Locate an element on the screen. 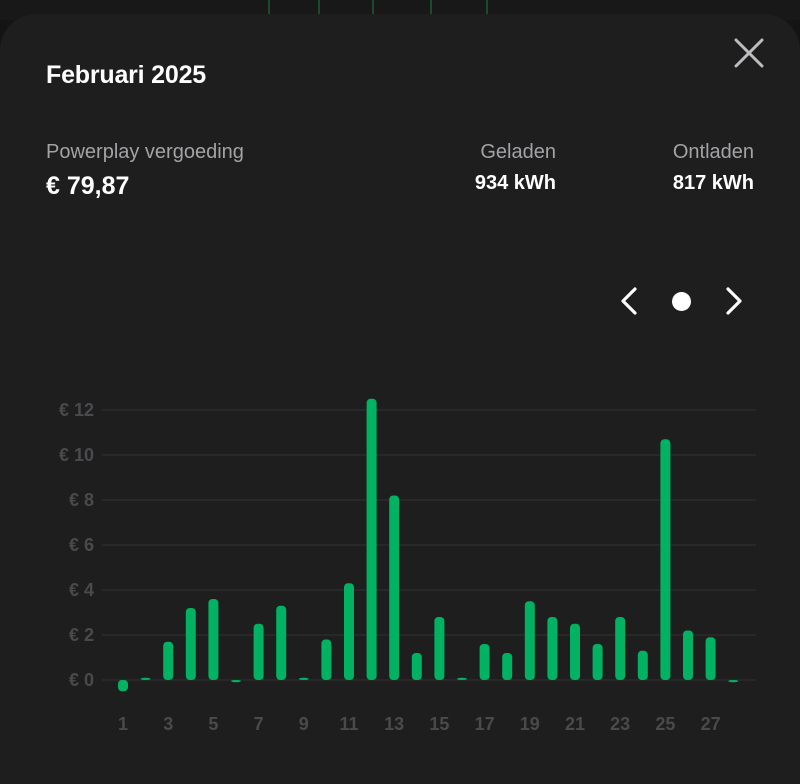 This screenshot has height=784, width=800. powerplay-label: Powerplay vergoeding is located at coordinates (145, 152).